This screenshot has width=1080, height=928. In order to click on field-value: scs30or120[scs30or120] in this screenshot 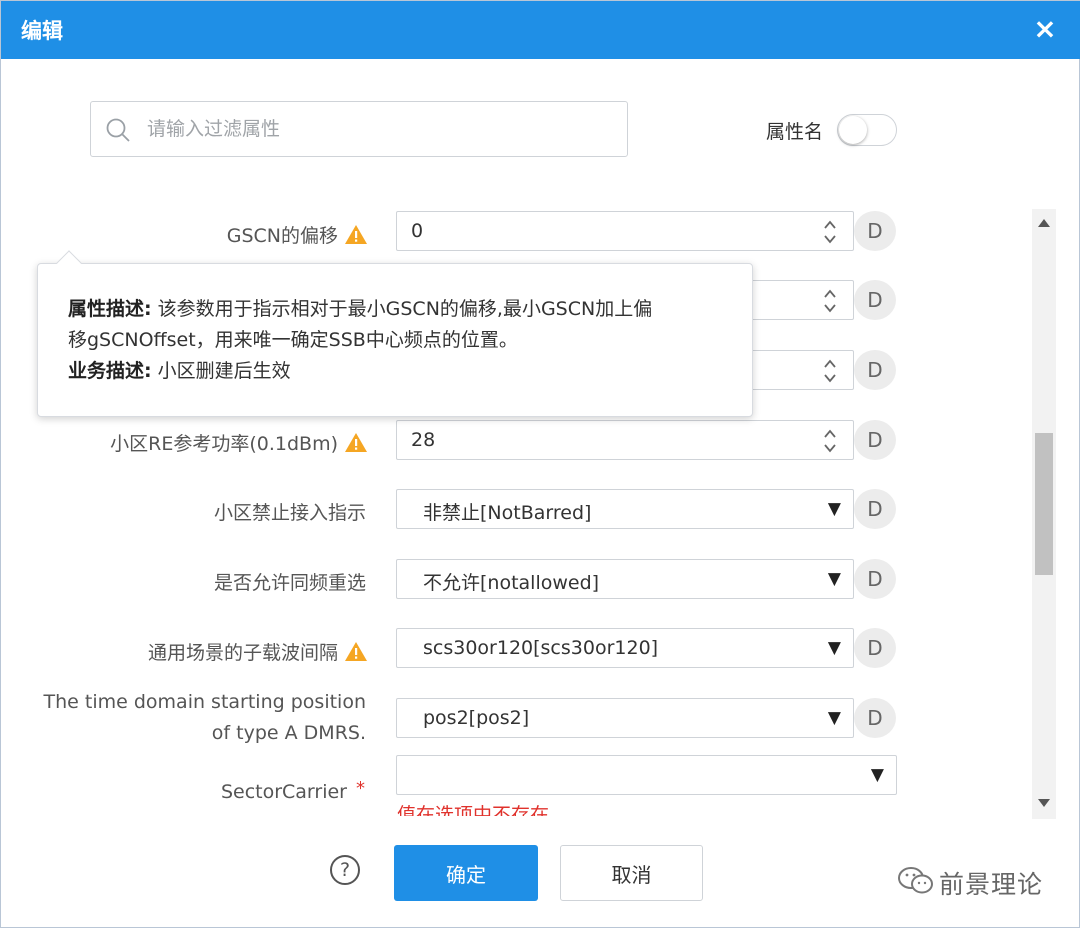, I will do `click(541, 648)`.